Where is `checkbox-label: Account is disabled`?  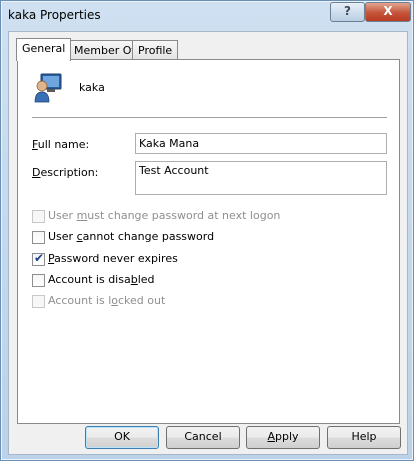 checkbox-label: Account is disabled is located at coordinates (101, 279).